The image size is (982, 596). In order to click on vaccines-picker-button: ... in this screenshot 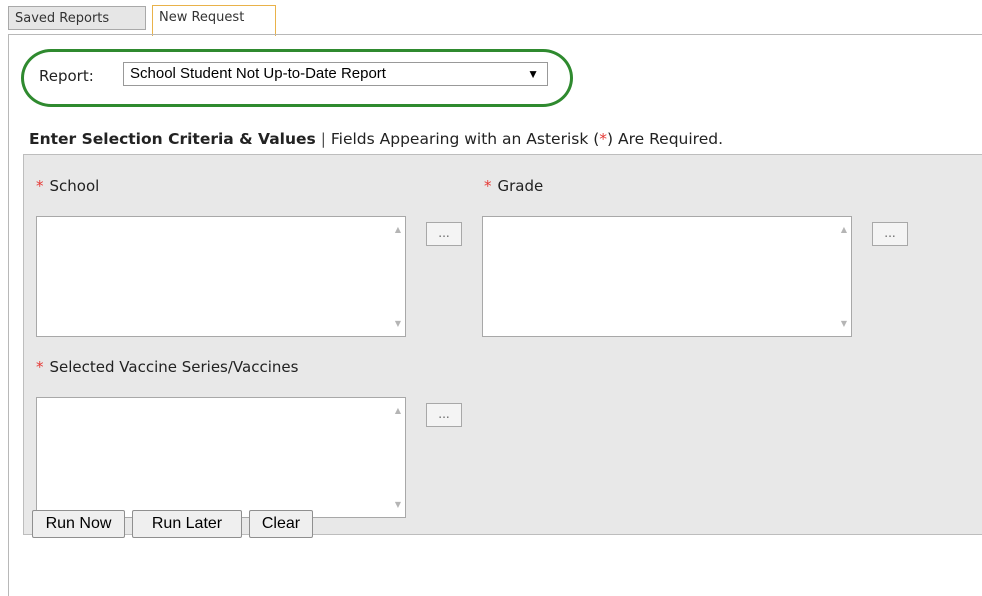, I will do `click(444, 415)`.